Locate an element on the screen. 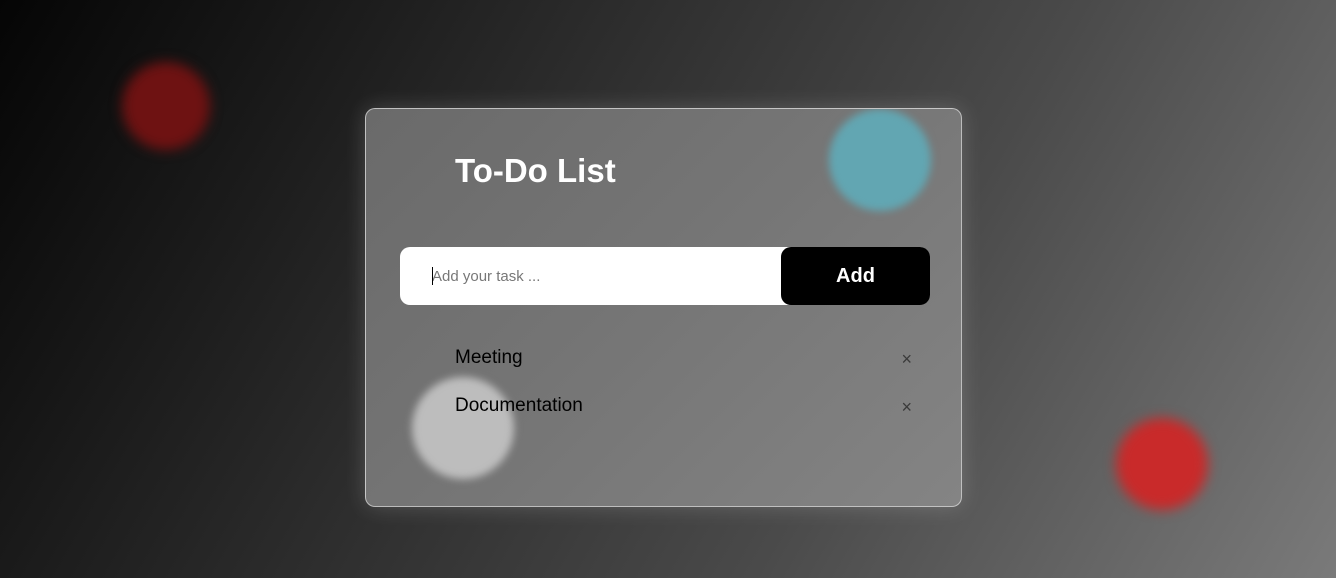  decorative-blob-teal is located at coordinates (880, 160).